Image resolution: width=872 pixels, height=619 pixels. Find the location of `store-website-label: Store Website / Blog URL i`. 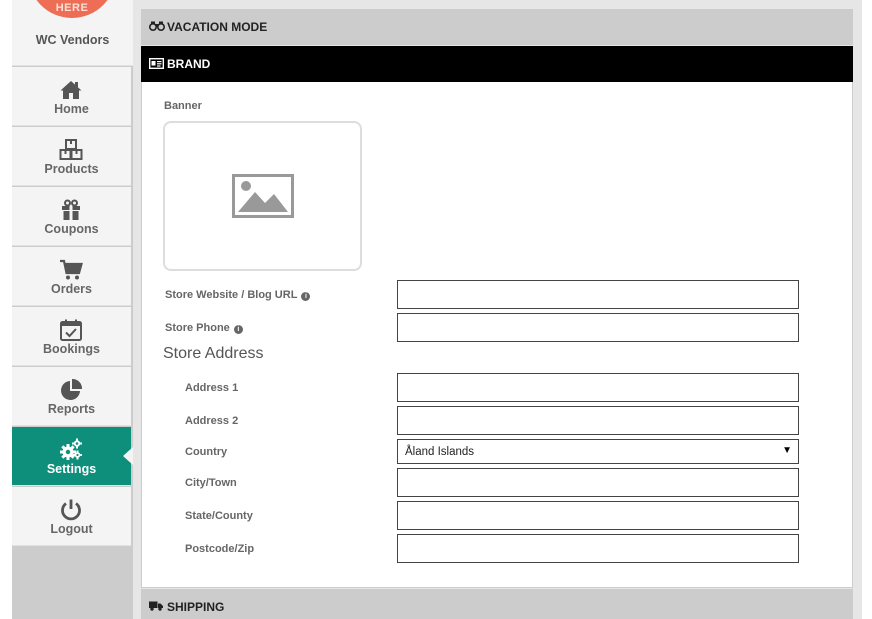

store-website-label: Store Website / Blog URL i is located at coordinates (238, 295).